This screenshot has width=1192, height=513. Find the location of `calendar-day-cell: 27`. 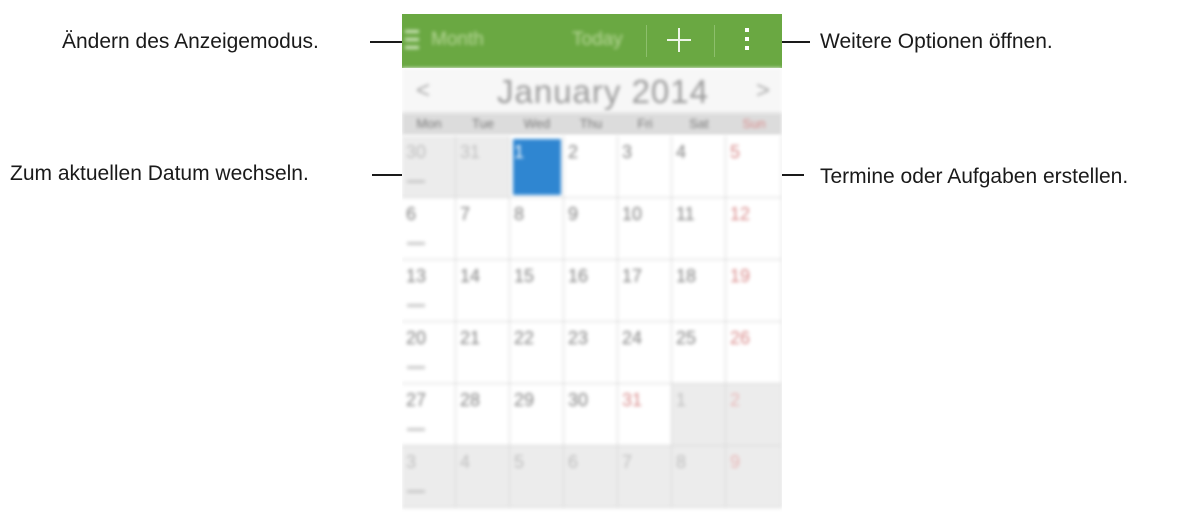

calendar-day-cell: 27 is located at coordinates (429, 415).